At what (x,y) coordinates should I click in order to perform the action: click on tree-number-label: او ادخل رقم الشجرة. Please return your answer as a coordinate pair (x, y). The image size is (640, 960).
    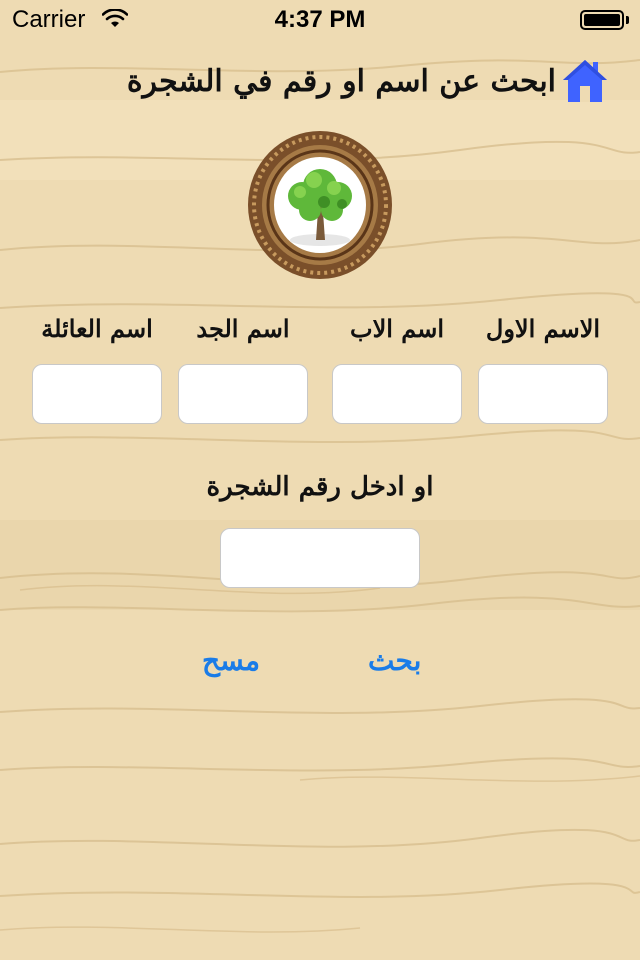
    Looking at the image, I should click on (320, 487).